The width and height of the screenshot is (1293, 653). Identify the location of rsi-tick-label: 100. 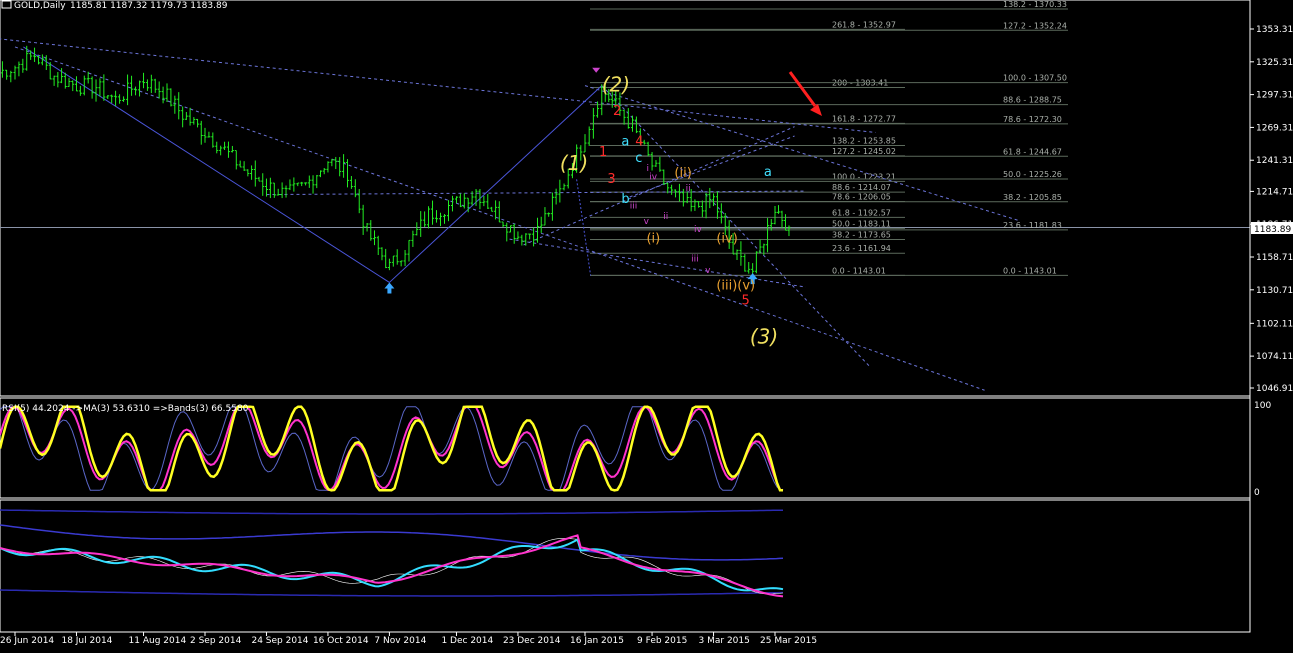
(1262, 406).